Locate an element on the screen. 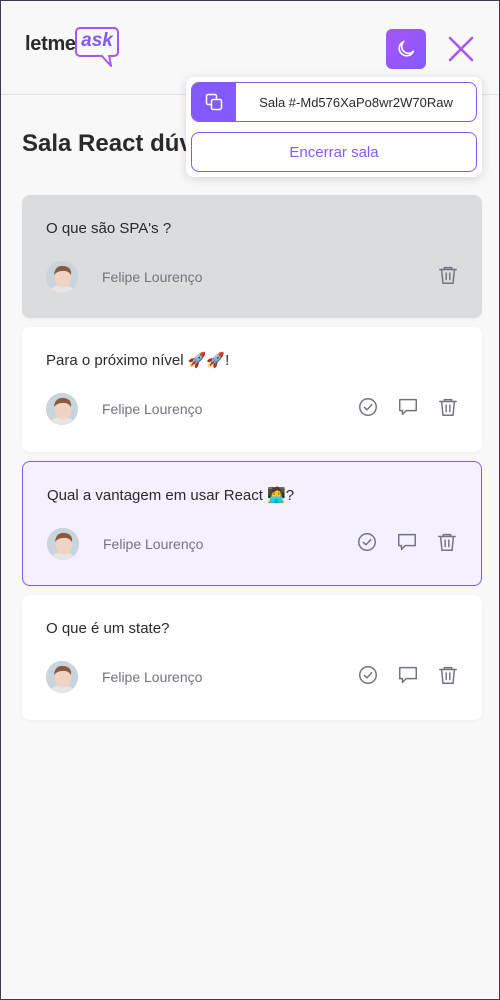 The image size is (500, 1000). moon-icon is located at coordinates (406, 48).